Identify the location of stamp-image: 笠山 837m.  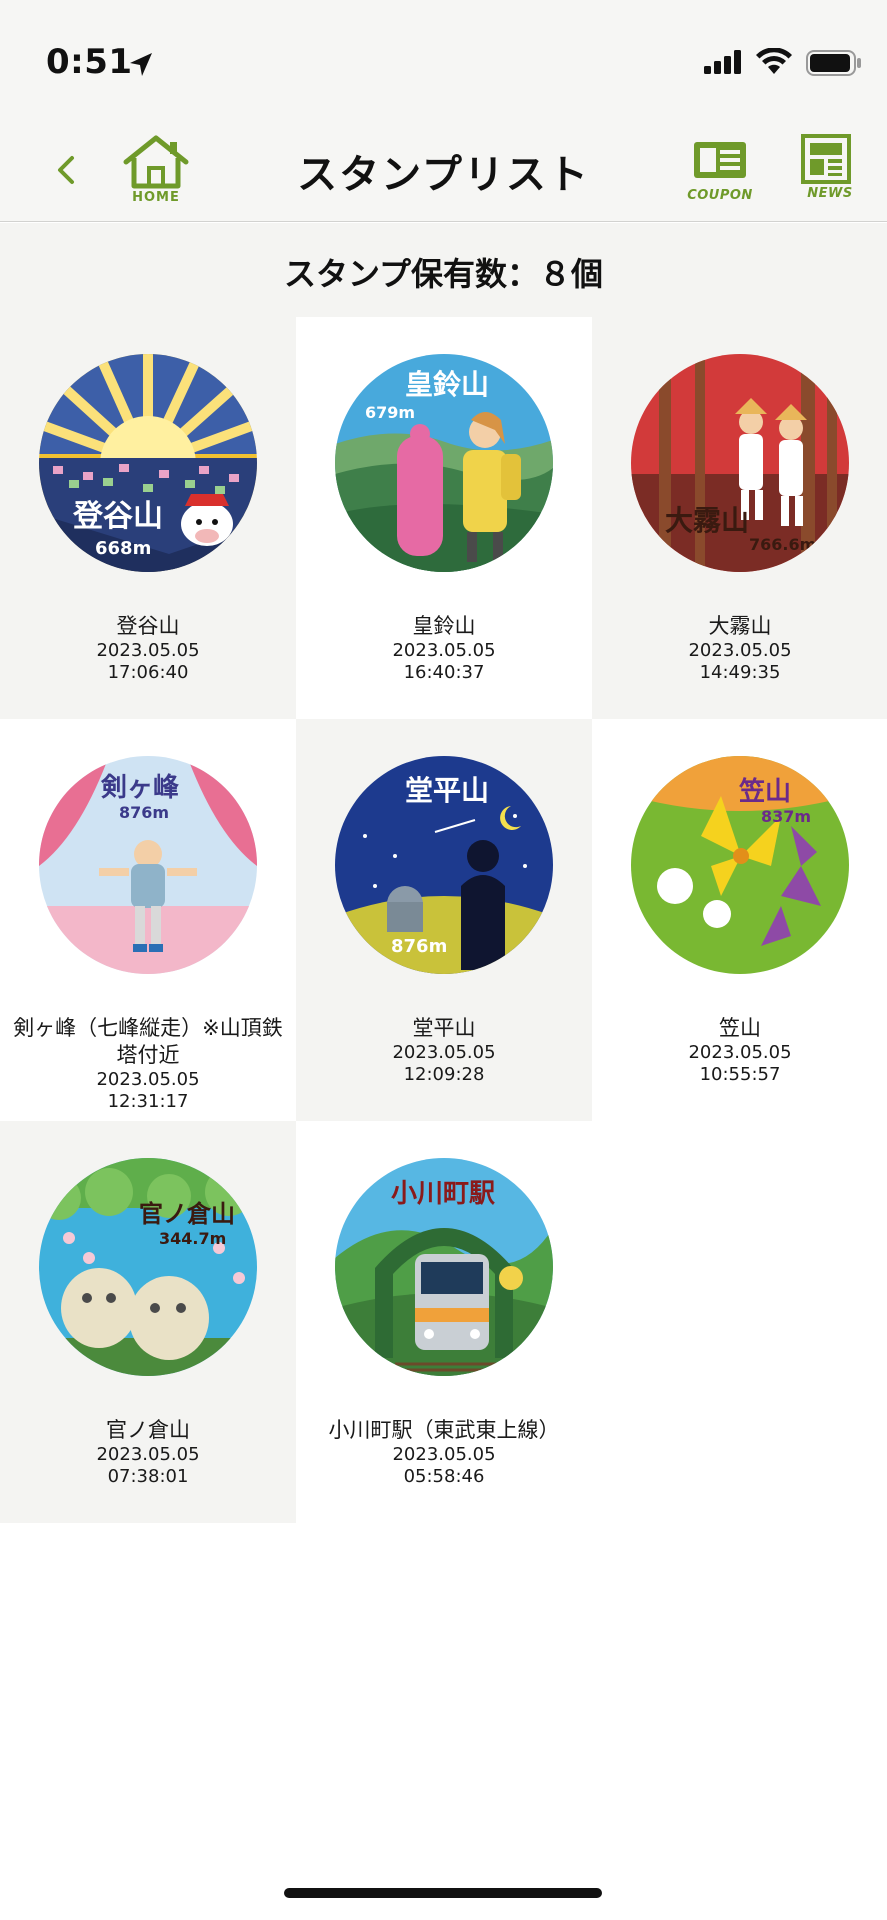
(740, 865).